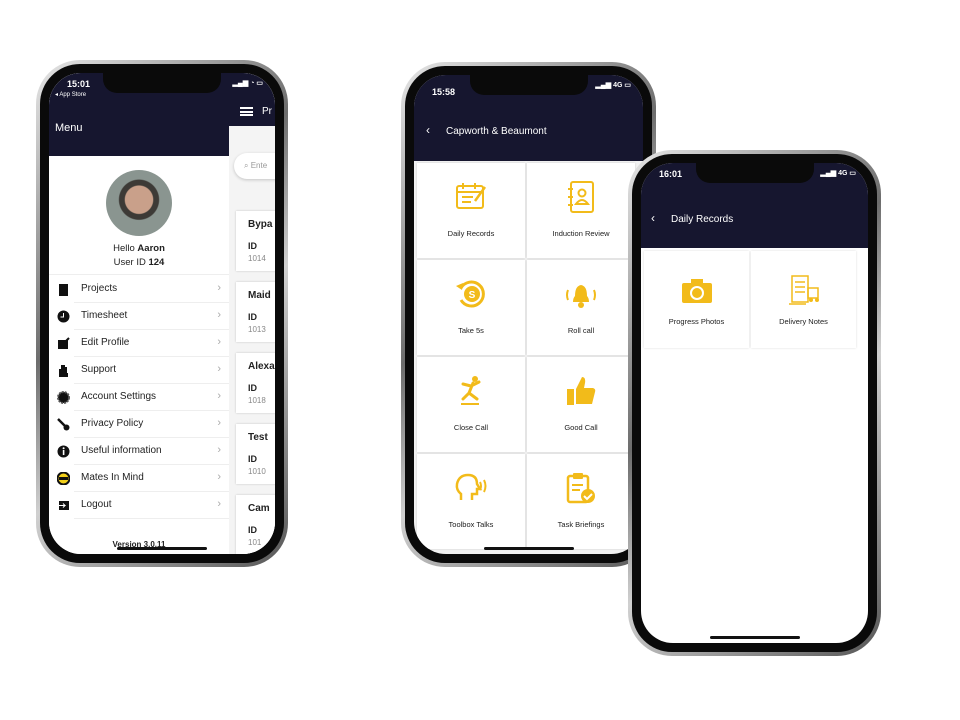 This screenshot has height=720, width=960. I want to click on mates-in-mind-icon, so click(63, 478).